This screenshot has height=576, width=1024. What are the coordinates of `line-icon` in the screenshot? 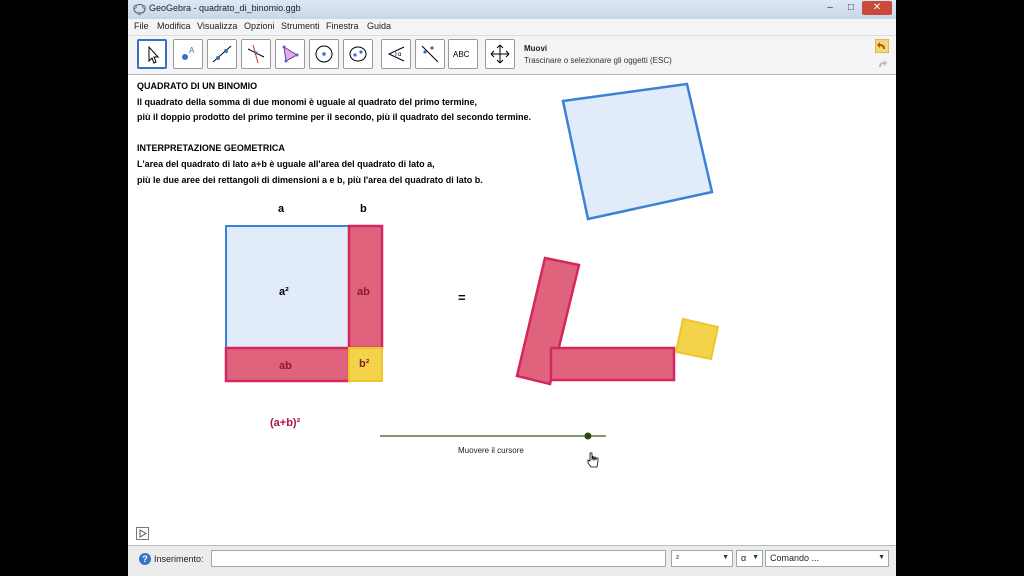 It's located at (222, 54).